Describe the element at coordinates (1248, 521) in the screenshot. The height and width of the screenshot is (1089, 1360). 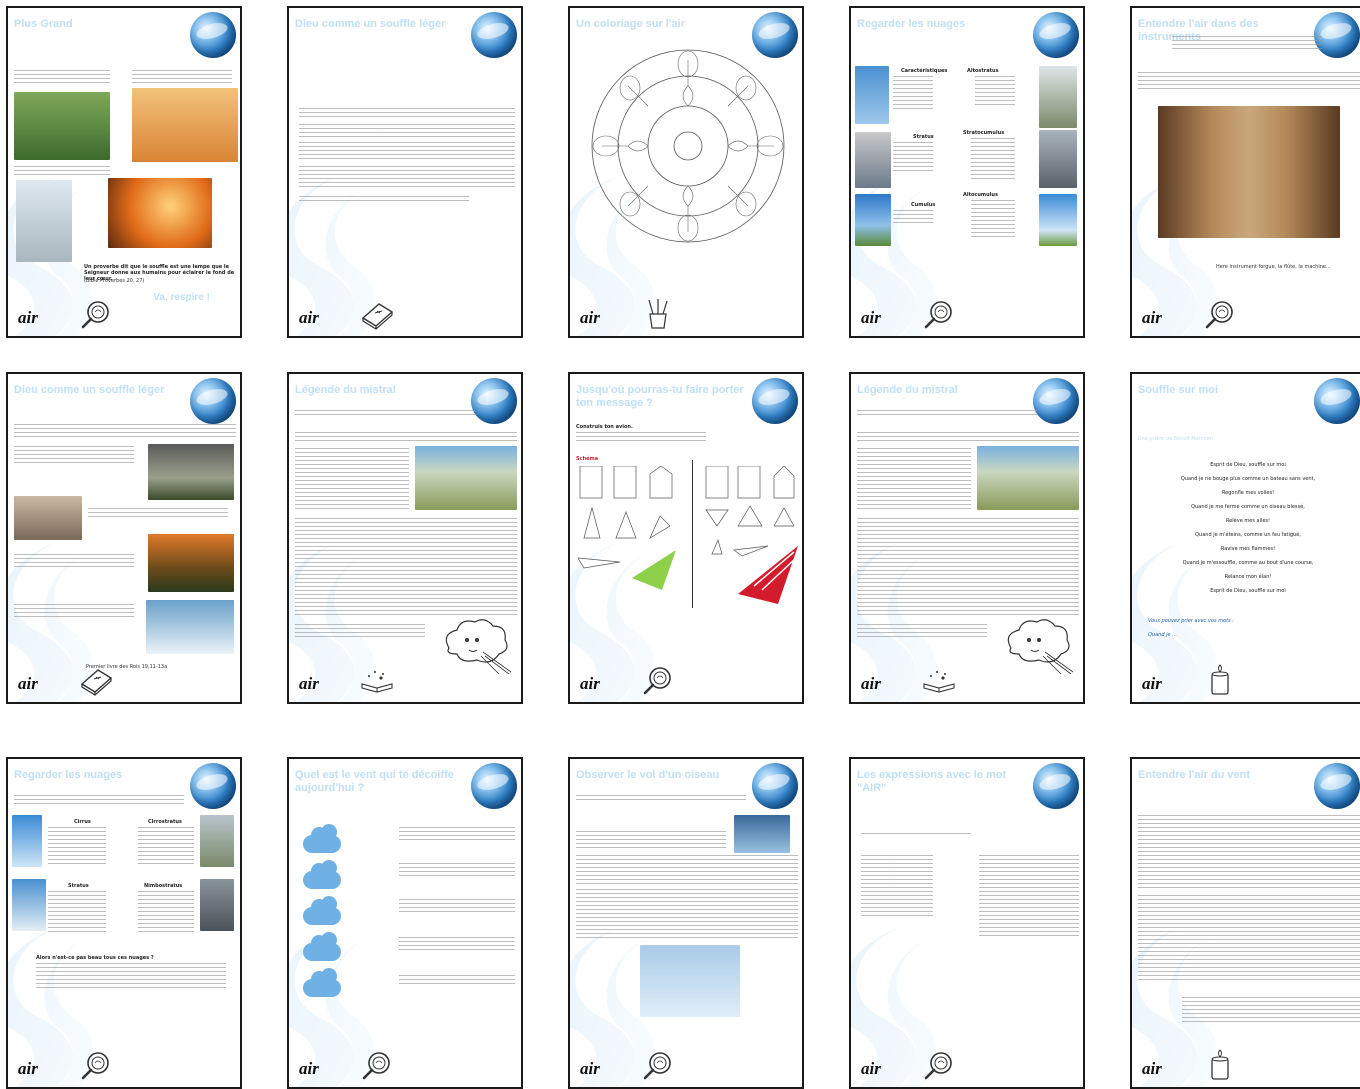
I see `poem-line: Relève mes ailes!` at that location.